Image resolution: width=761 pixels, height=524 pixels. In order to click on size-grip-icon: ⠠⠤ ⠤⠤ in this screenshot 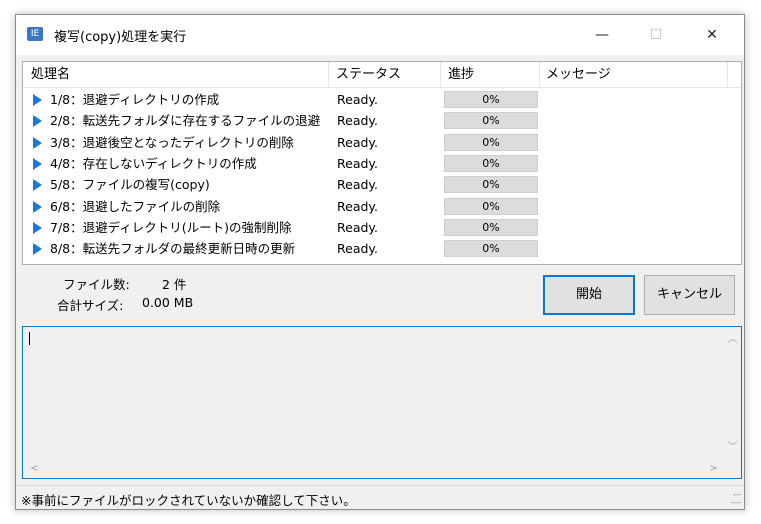, I will do `click(736, 498)`.